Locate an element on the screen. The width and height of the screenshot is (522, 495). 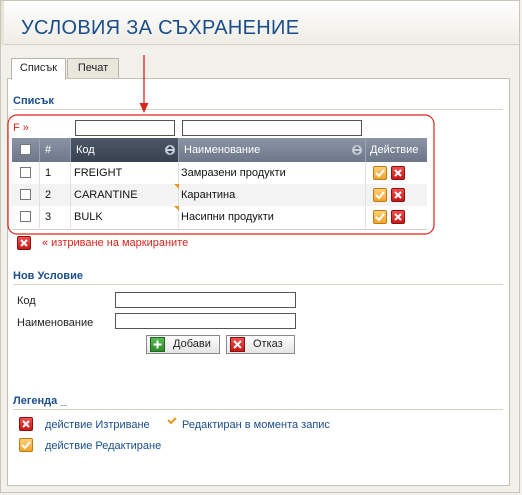
code-label: Код is located at coordinates (26, 301).